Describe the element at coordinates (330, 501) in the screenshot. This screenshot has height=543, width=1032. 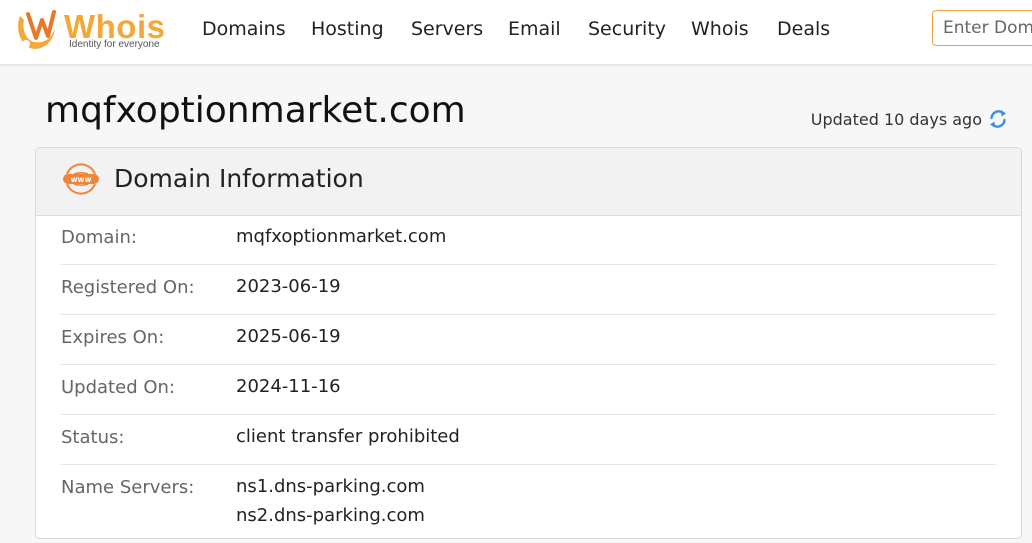
I see `row-value: ns1.dns-parking.com ns2.dns-parking.com` at that location.